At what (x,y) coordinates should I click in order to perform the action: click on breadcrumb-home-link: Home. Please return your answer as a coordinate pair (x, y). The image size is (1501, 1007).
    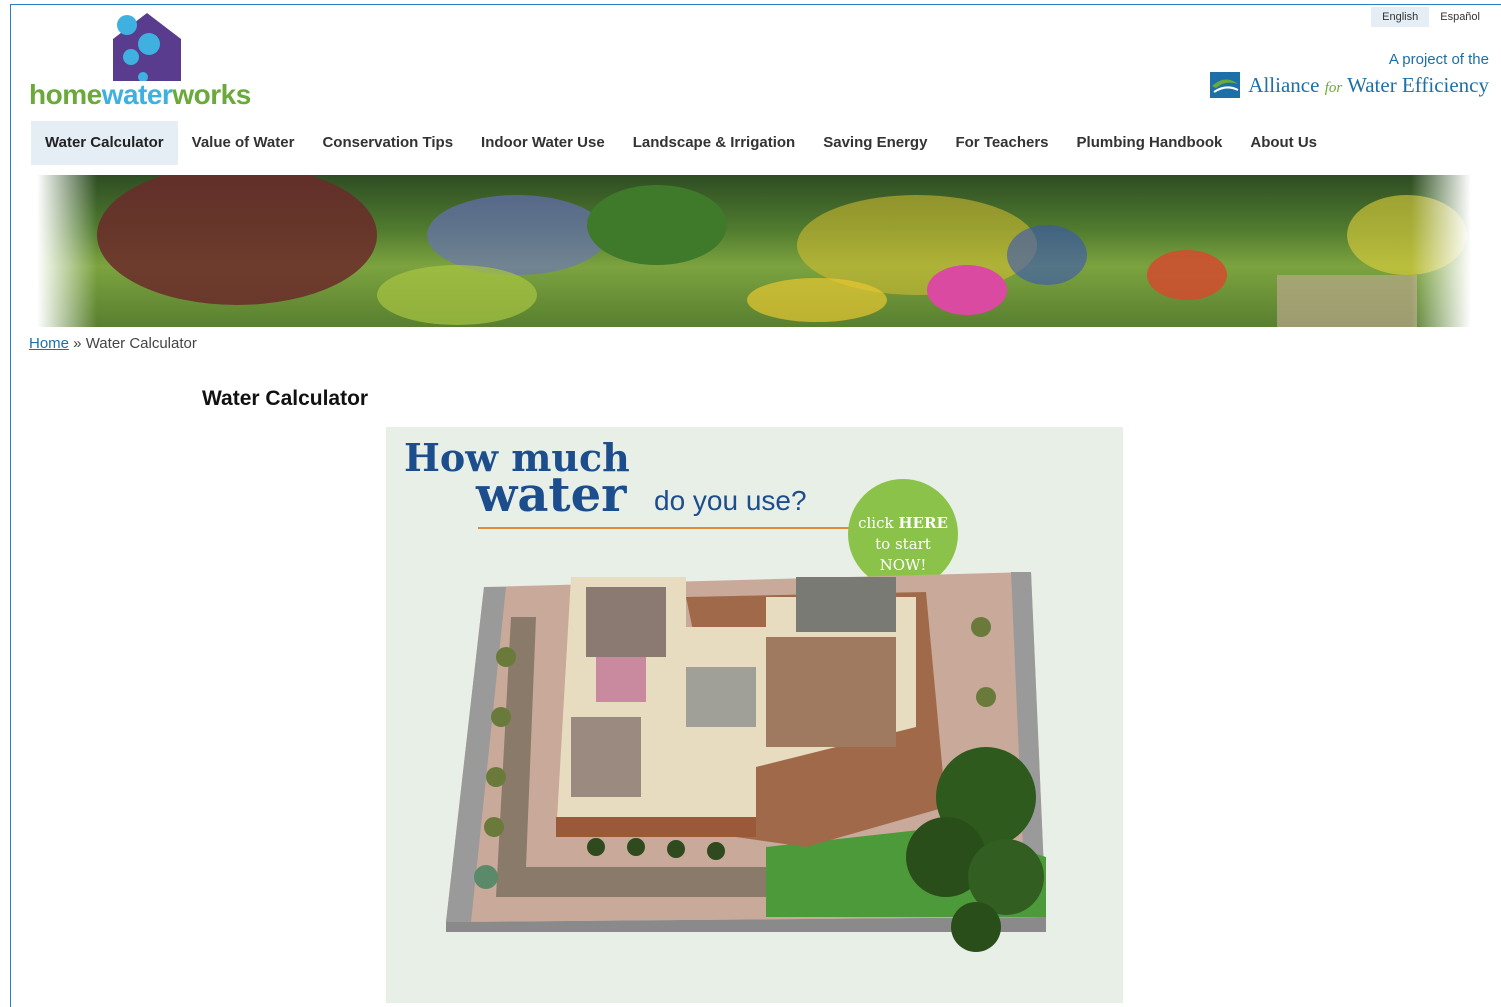
    Looking at the image, I should click on (49, 343).